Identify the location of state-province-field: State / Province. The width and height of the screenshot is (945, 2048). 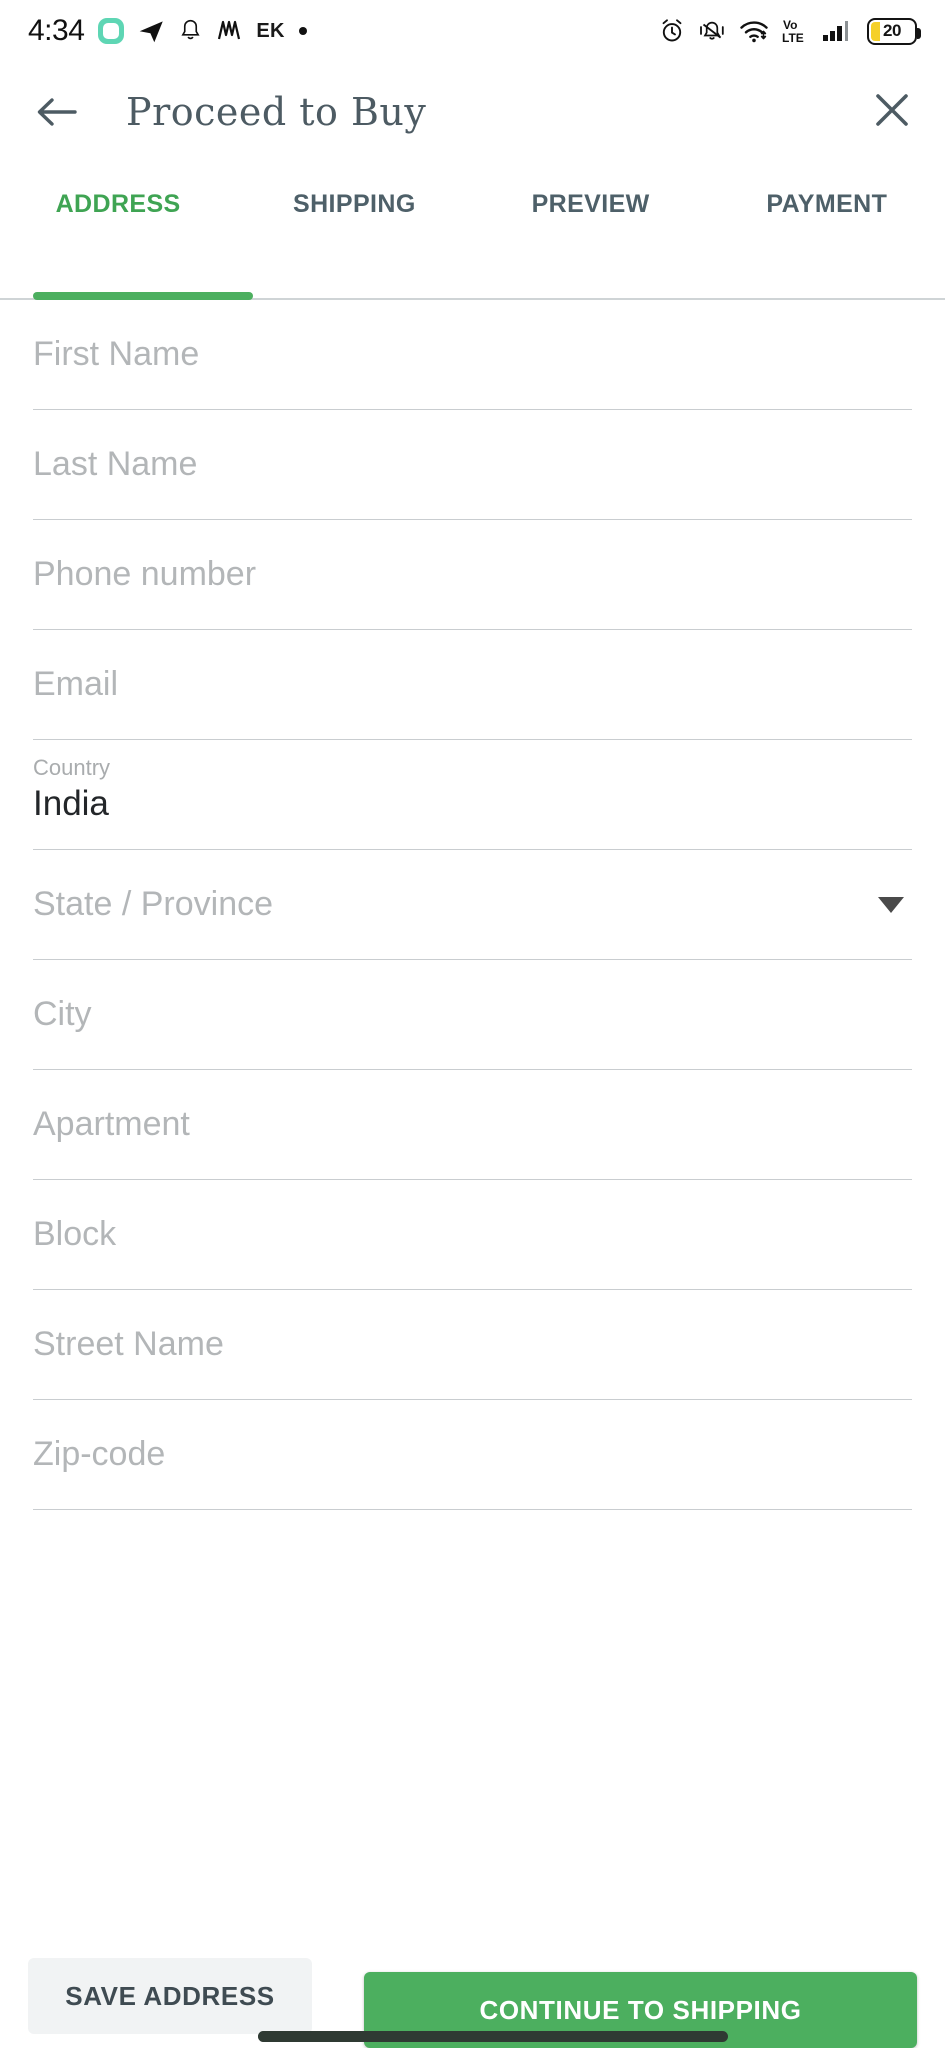
(472, 905).